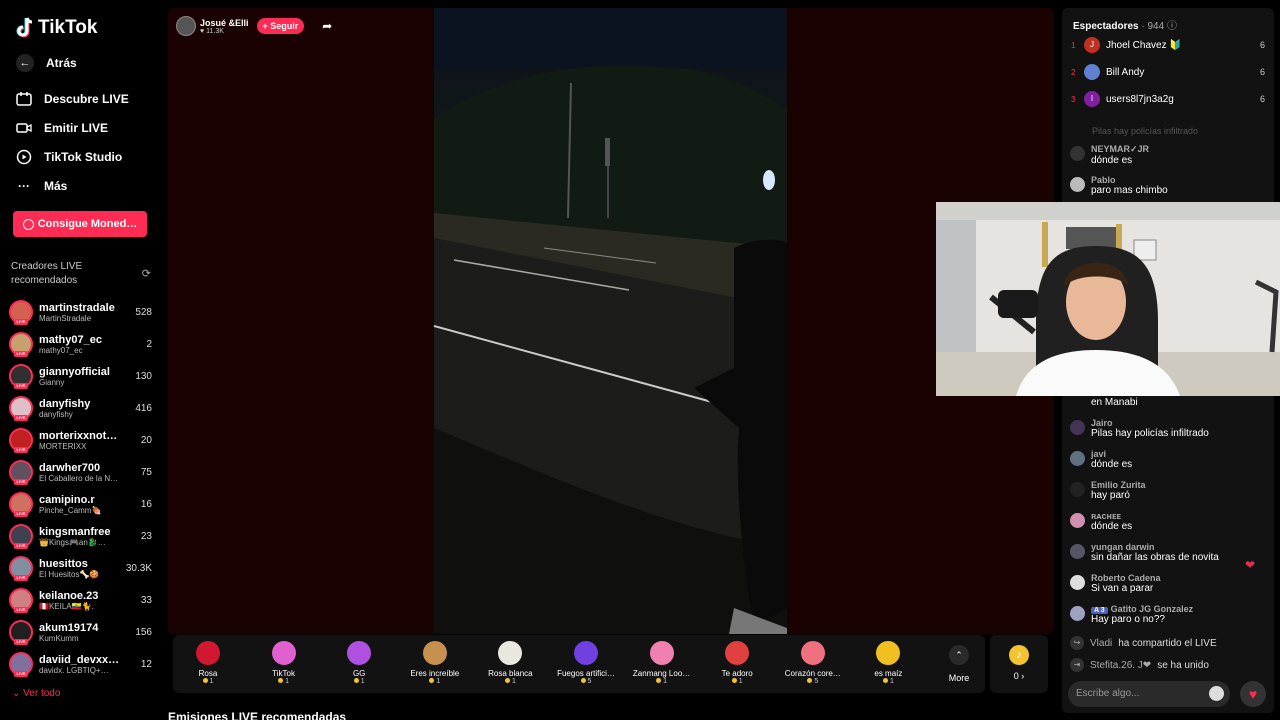 The width and height of the screenshot is (1280, 720). What do you see at coordinates (1155, 547) in the screenshot?
I see `chat-username: yungan darwin` at bounding box center [1155, 547].